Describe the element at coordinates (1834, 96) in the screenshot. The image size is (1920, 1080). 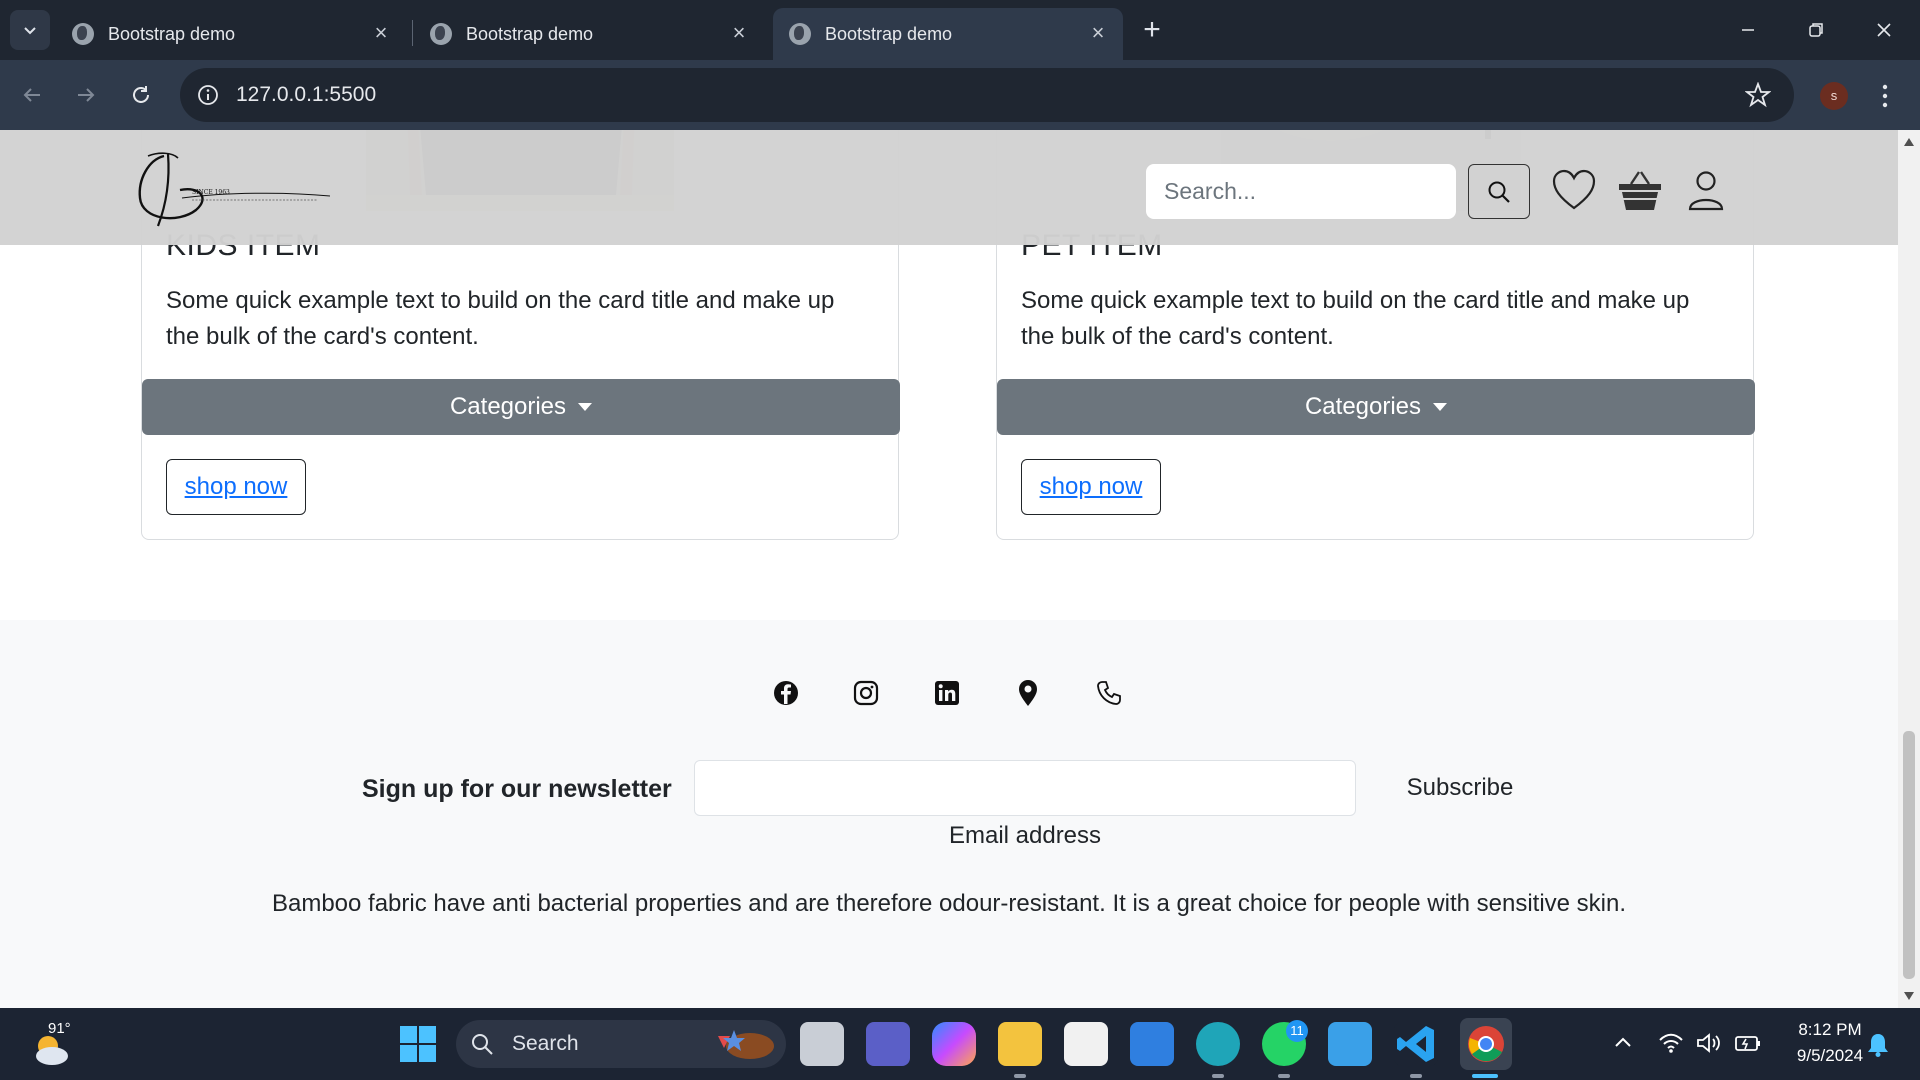
I see `profile-avatar: s` at that location.